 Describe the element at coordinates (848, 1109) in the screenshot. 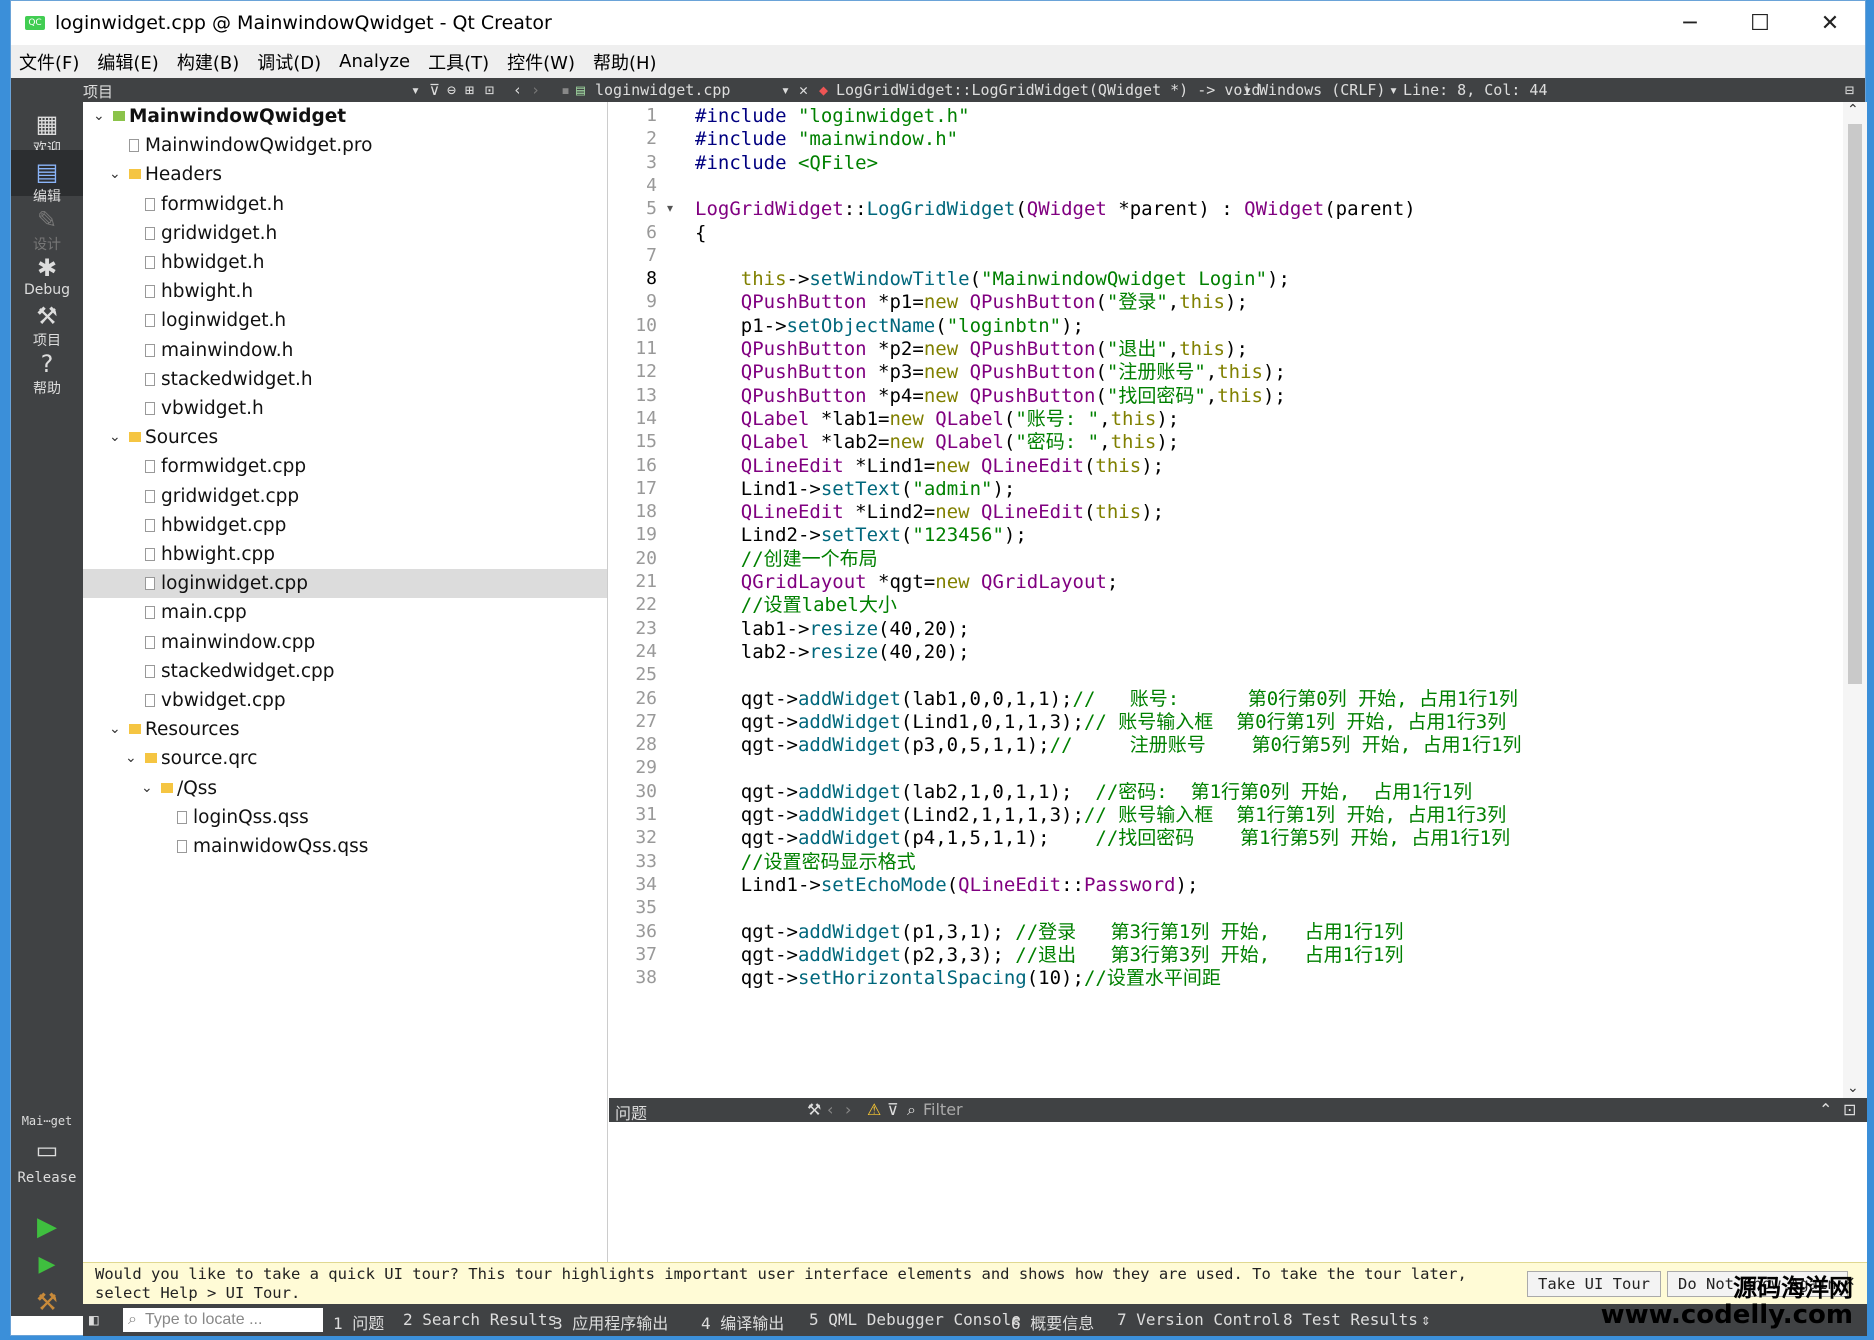

I see `next-issue-icon: ›` at that location.